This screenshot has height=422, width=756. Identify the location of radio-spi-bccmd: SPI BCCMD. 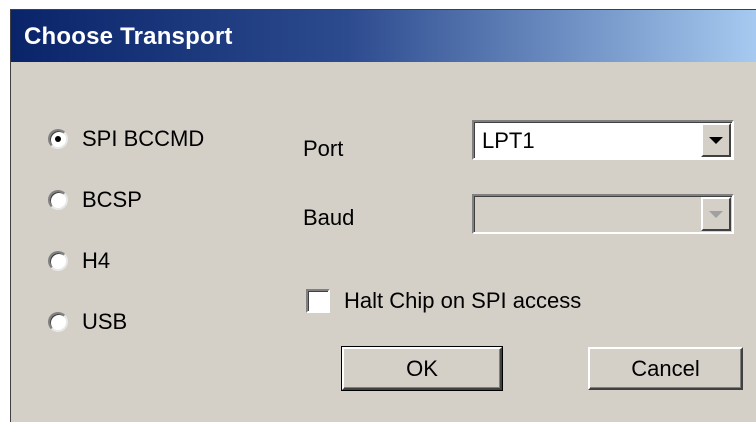
(126, 139).